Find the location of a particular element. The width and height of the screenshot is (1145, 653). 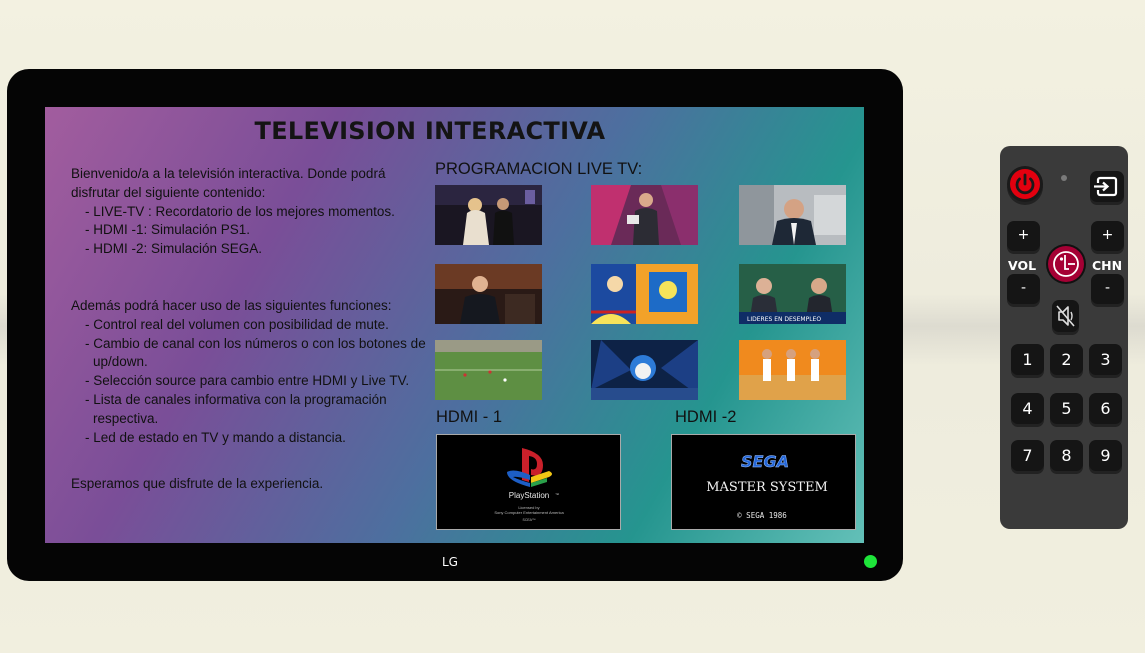

remote-control: + + VOL CHN - - 1 2 3 4 5 6 7 8 9 is located at coordinates (1064, 337).